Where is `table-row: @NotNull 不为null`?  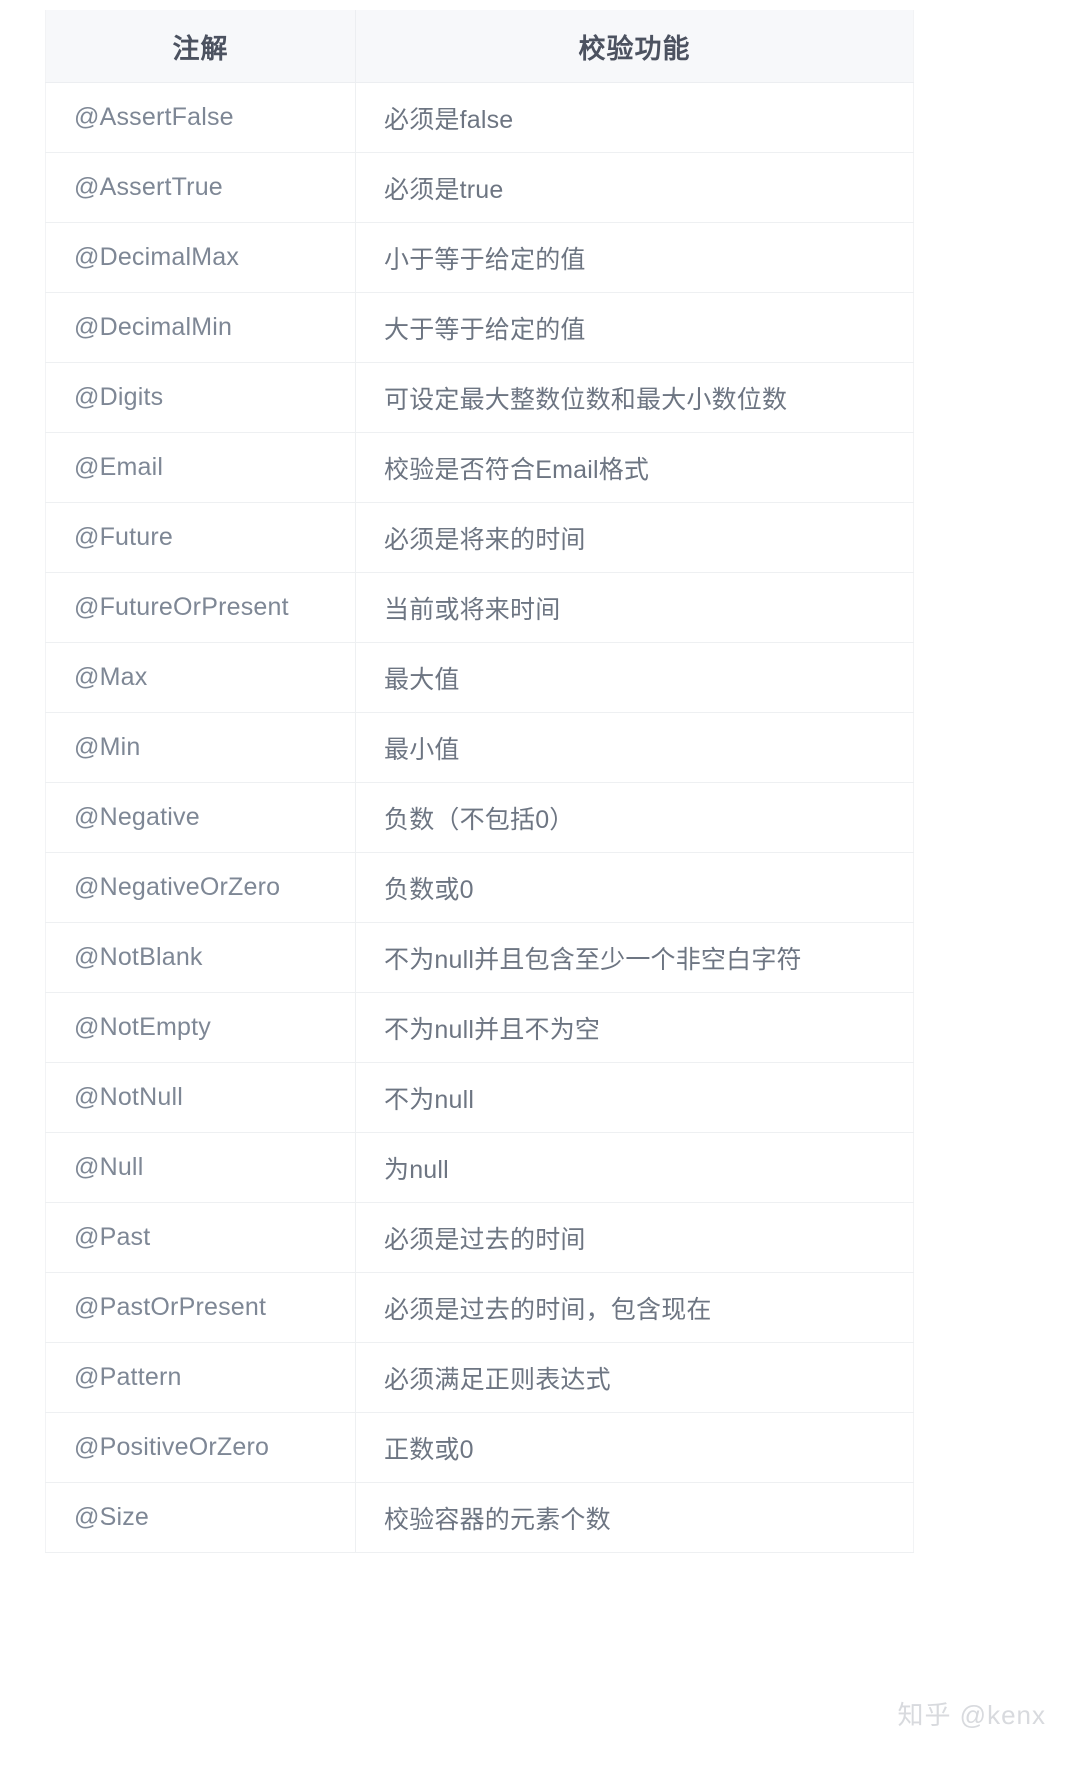
table-row: @NotNull 不为null is located at coordinates (479, 1097).